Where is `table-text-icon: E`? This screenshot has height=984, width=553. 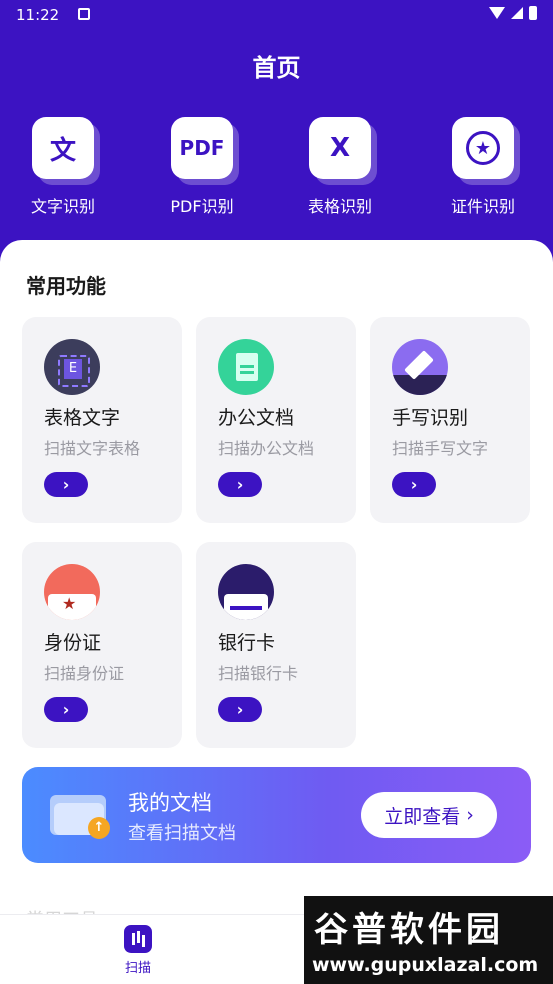
table-text-icon: E is located at coordinates (72, 367).